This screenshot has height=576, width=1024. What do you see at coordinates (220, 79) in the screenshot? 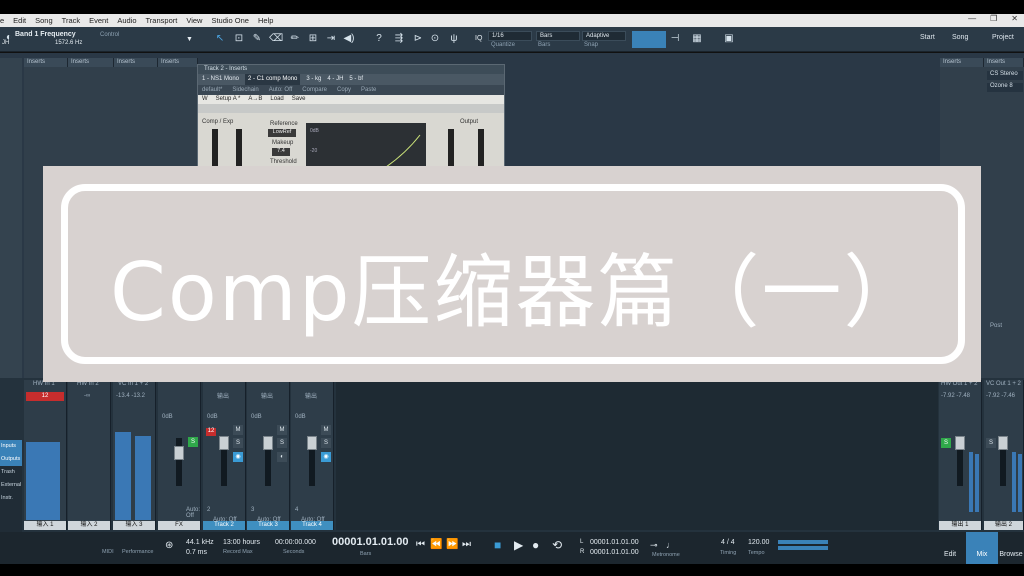
I see `plugin-tab-1: 1 - NS1 Mono` at bounding box center [220, 79].